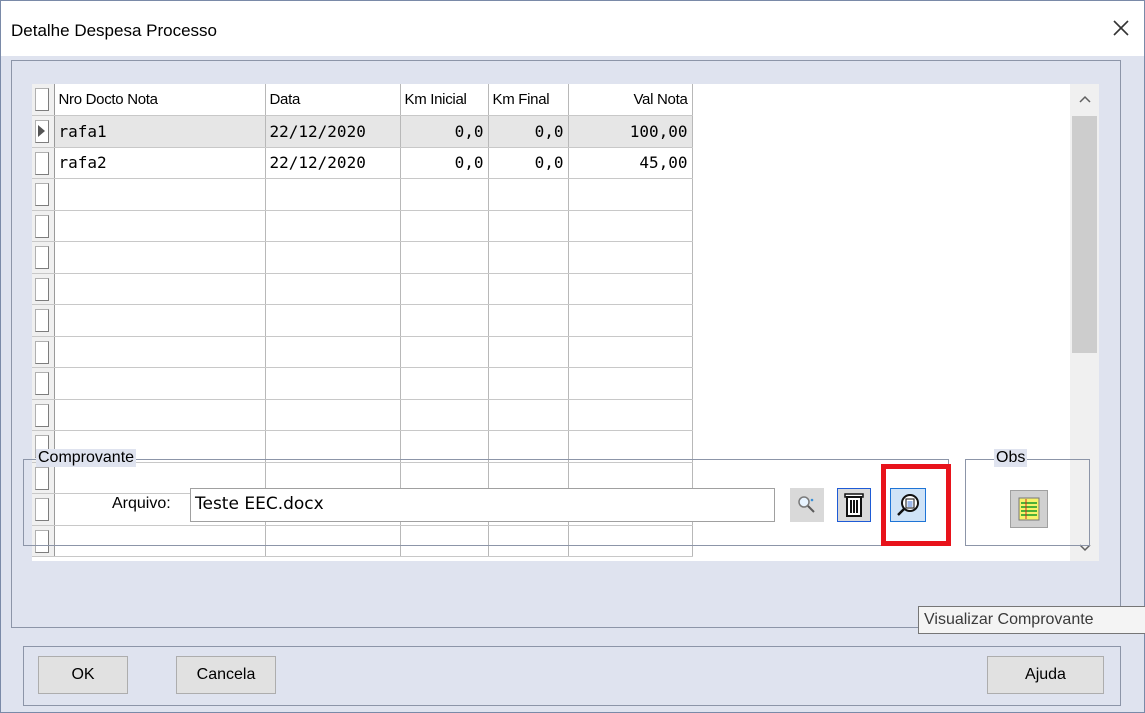  I want to click on arquivo-field: Teste EEC.docx, so click(482, 505).